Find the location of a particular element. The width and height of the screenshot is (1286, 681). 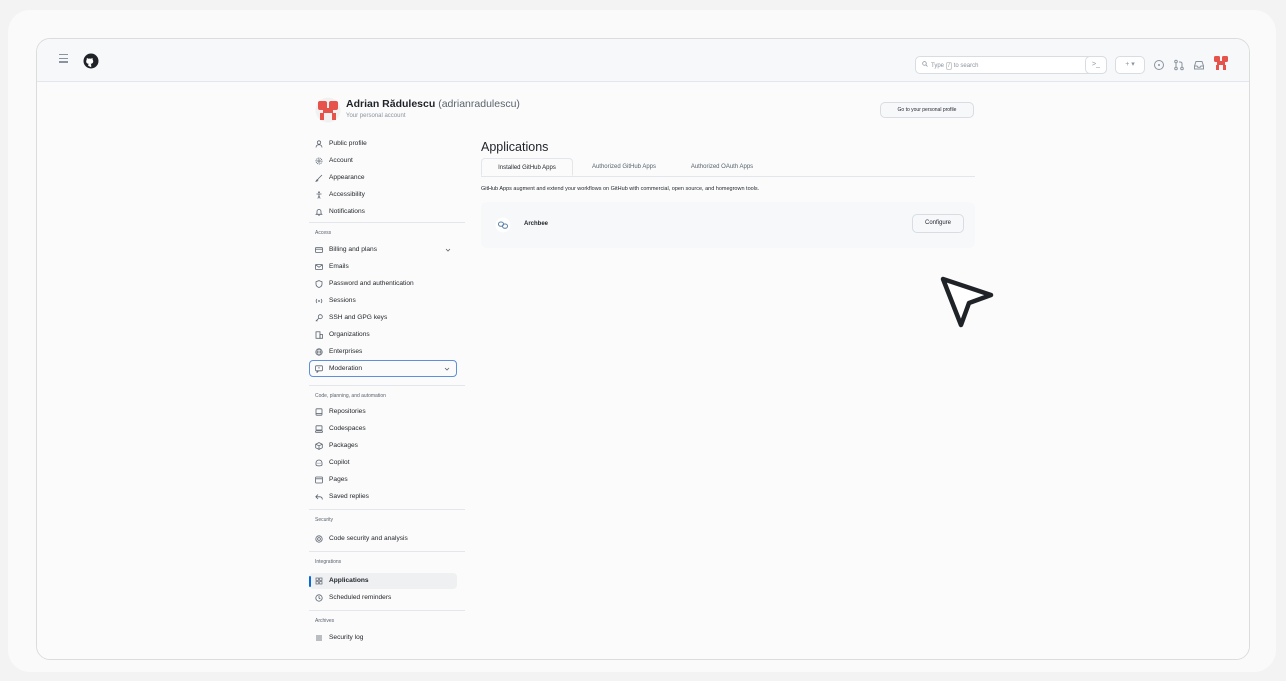

sidebar-item-label: Copilot is located at coordinates (339, 462).